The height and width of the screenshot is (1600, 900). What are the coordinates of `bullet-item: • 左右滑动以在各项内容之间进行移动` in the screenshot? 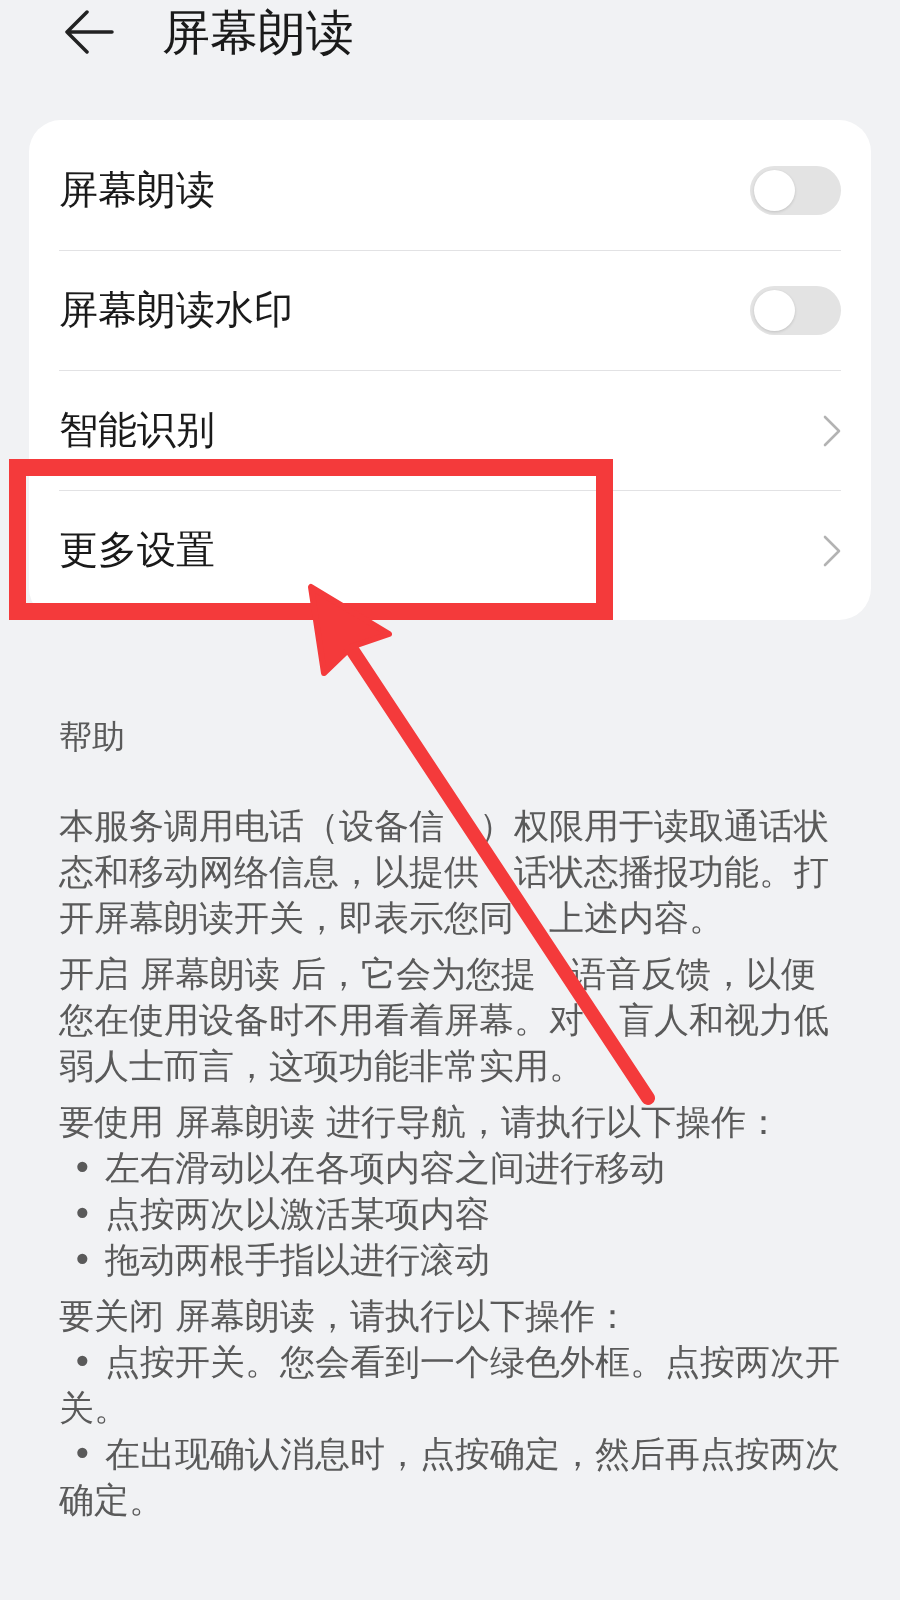 It's located at (368, 1168).